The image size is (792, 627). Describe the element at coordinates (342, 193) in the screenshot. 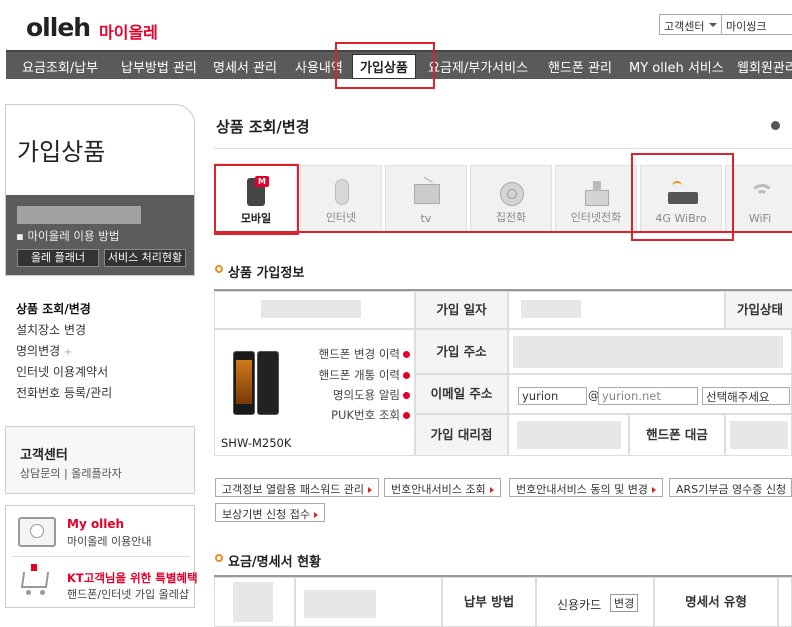

I see `mouse-icon` at that location.